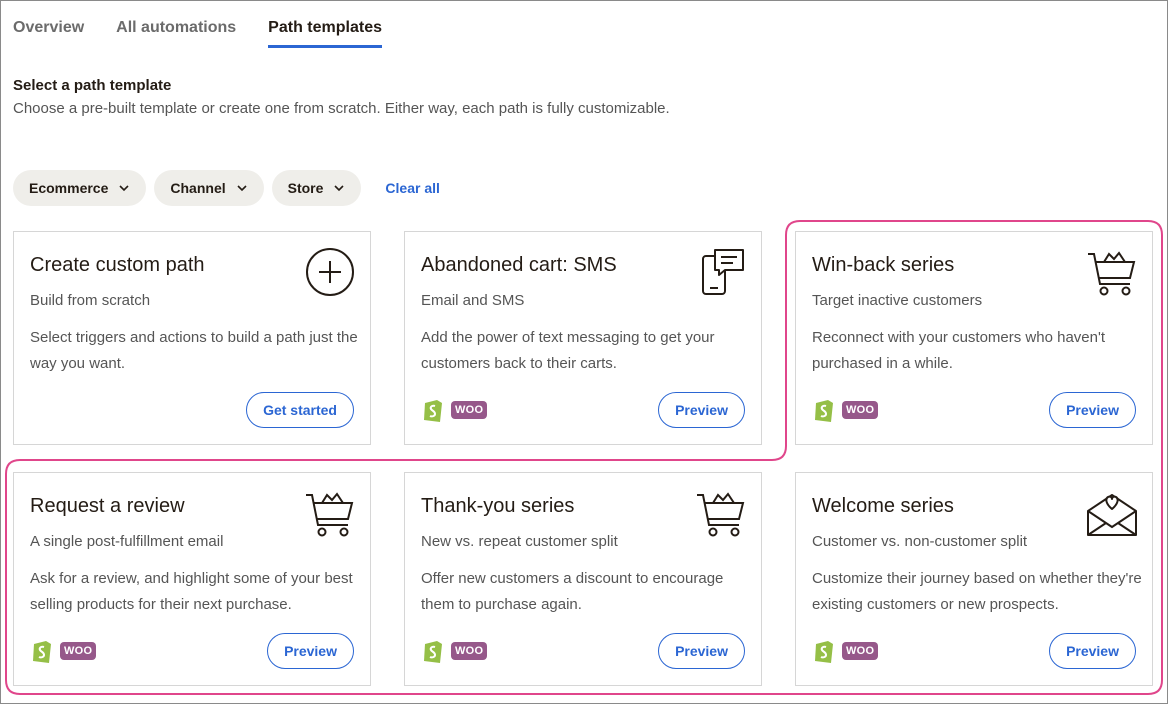  I want to click on filter-ecommerce: Ecommerce, so click(80, 188).